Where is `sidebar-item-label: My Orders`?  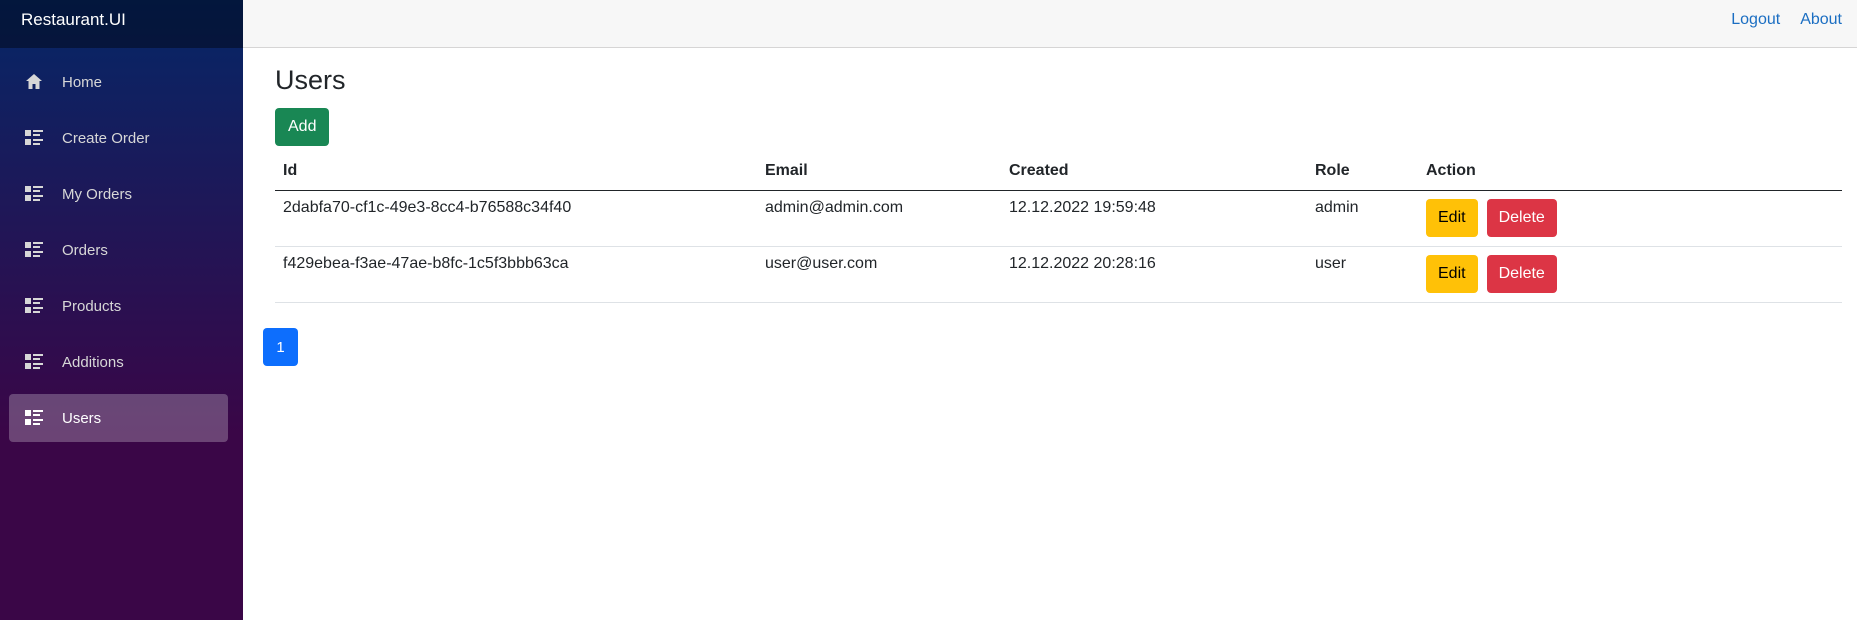 sidebar-item-label: My Orders is located at coordinates (97, 194).